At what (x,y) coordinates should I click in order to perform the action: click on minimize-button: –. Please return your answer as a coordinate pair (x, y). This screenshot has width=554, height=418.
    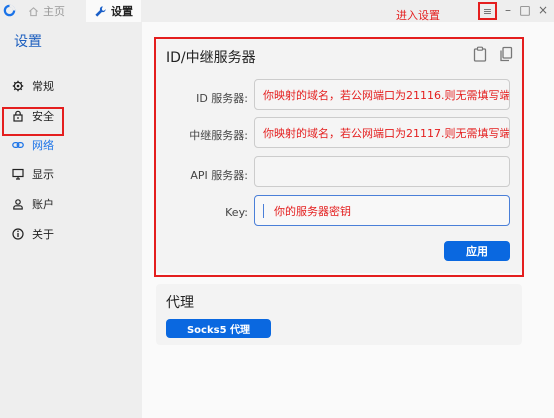
    Looking at the image, I should click on (508, 10).